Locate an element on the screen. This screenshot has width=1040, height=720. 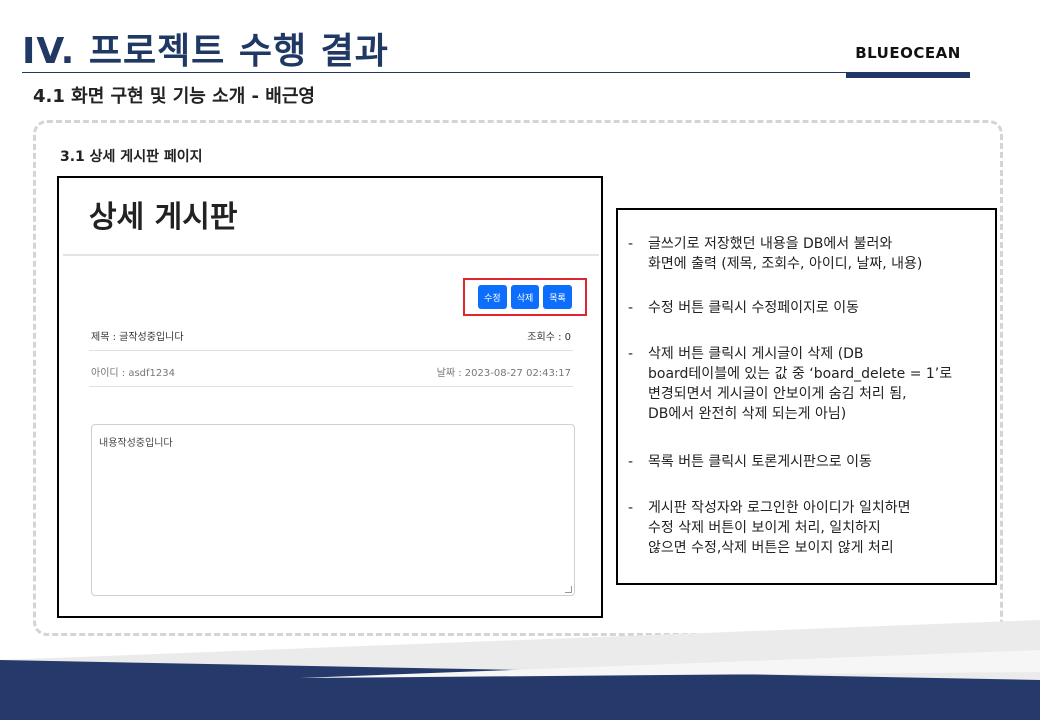
section-label: 3.1 상세 게시판 페이지 is located at coordinates (131, 157).